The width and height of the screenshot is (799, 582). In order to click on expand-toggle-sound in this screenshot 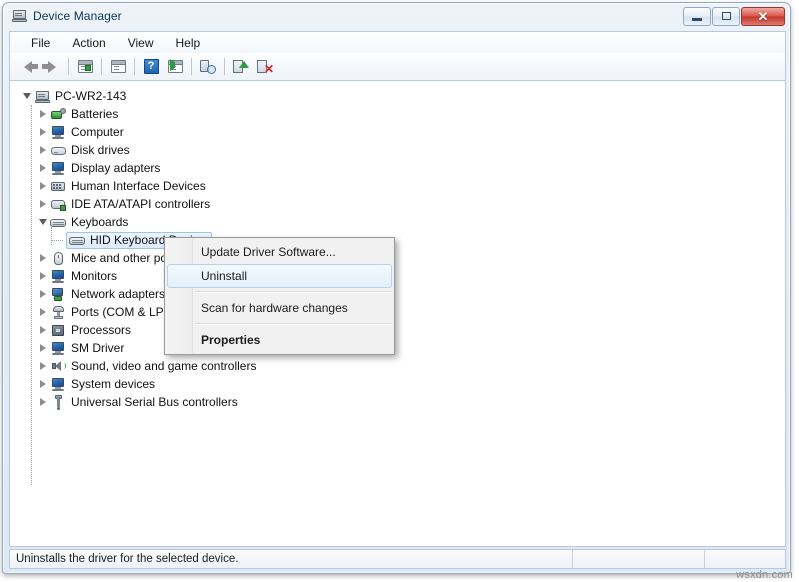, I will do `click(43, 366)`.